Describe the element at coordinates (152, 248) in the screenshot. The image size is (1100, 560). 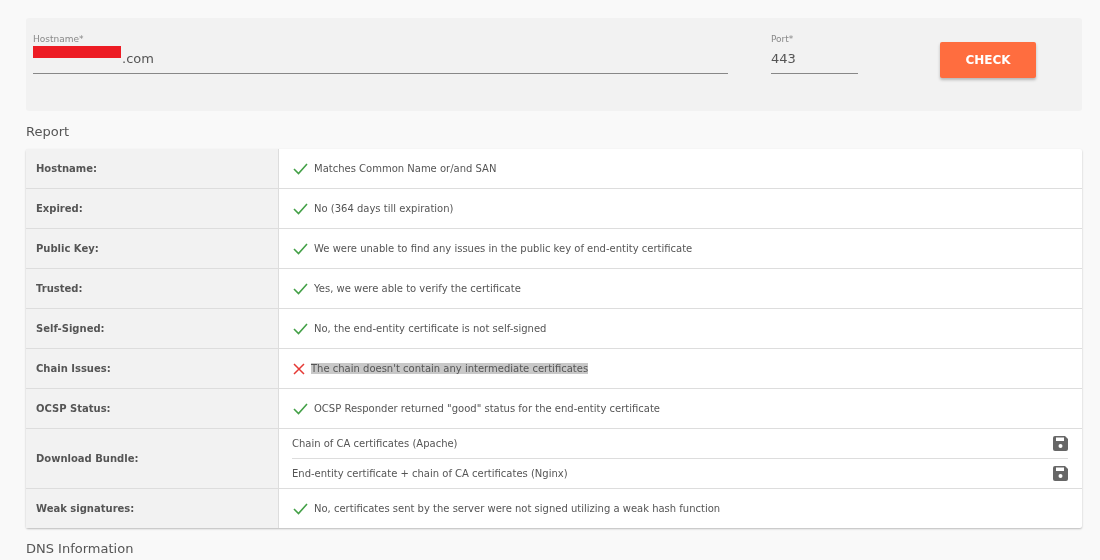
I see `row-label: Public Key:` at that location.